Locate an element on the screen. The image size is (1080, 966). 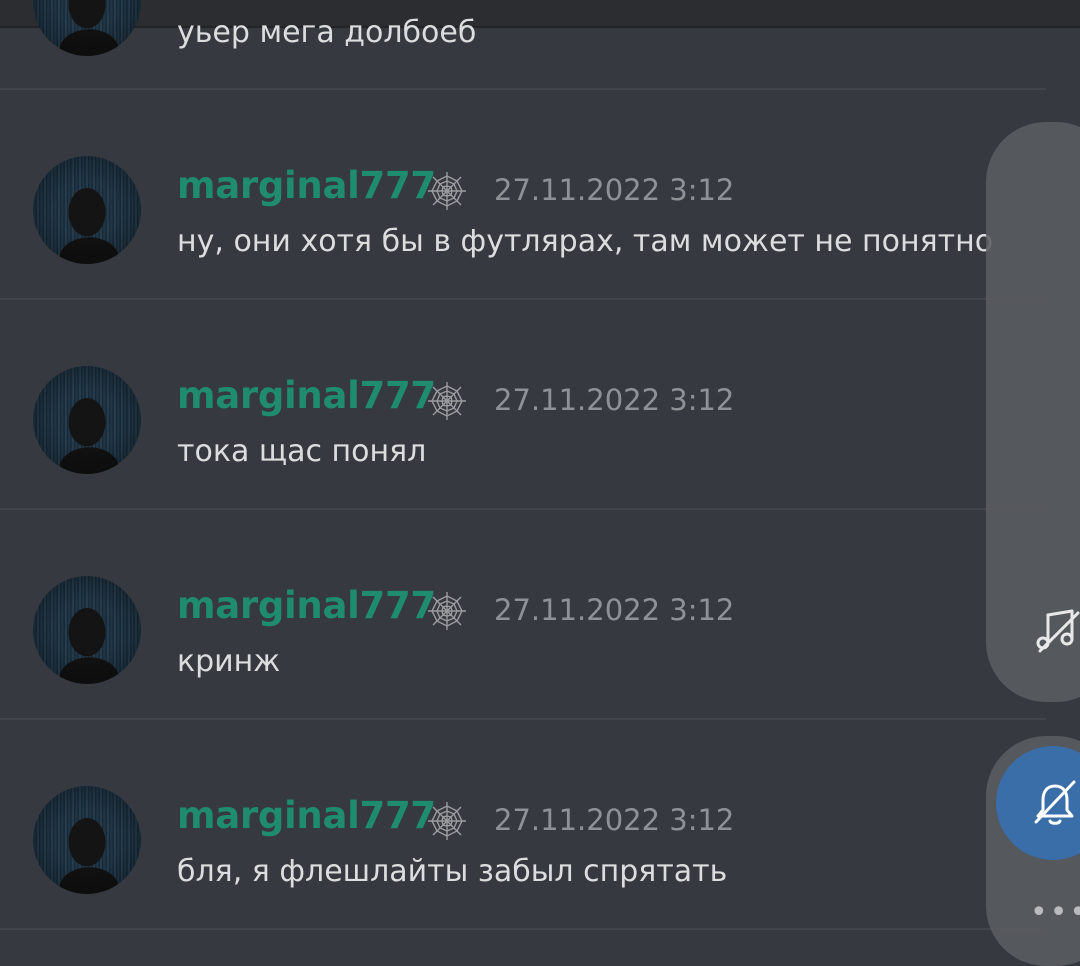
message-content: бля, я флешлайты забыл спрятать is located at coordinates (452, 871).